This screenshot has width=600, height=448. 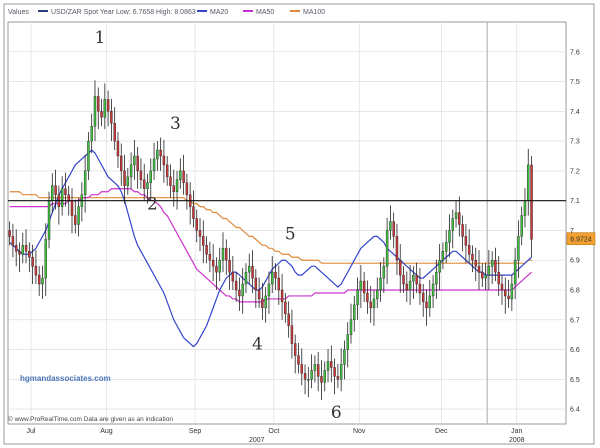 I want to click on wave-label: 4, so click(x=257, y=345).